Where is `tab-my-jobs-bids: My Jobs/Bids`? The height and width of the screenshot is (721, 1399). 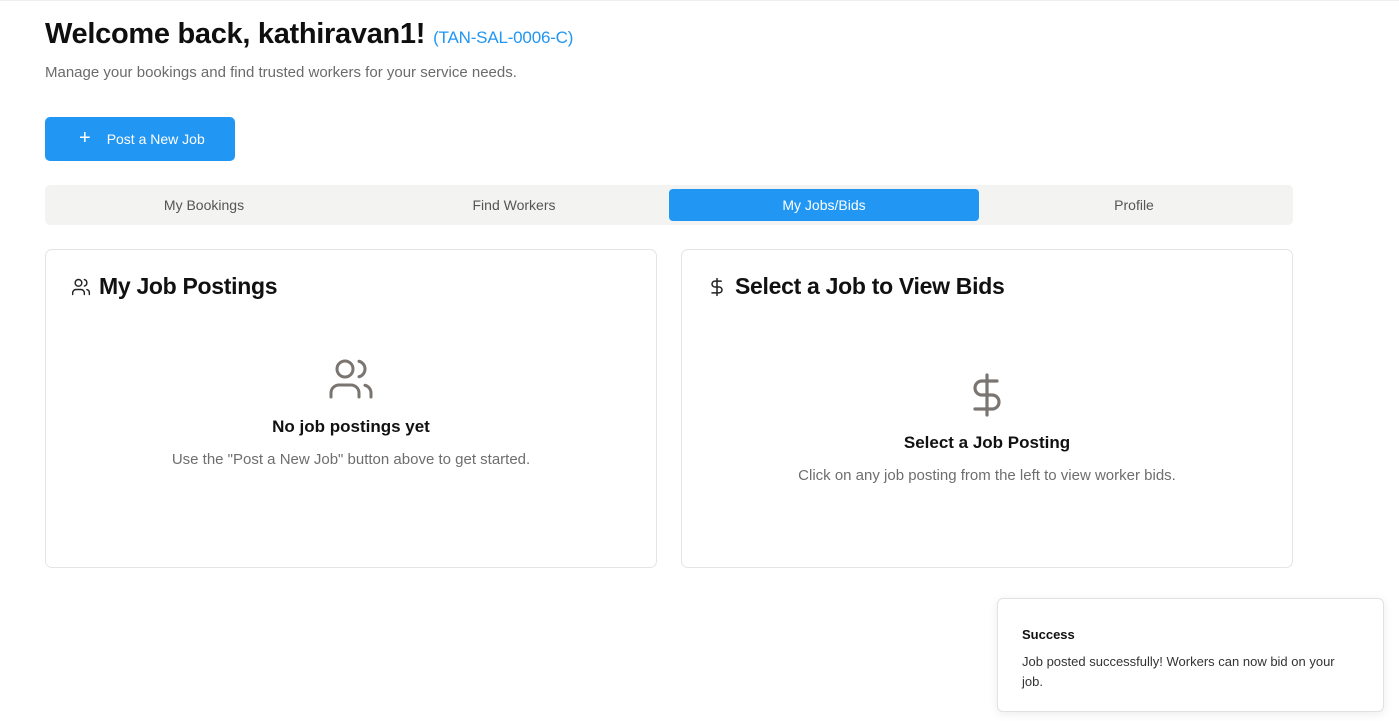 tab-my-jobs-bids: My Jobs/Bids is located at coordinates (824, 205).